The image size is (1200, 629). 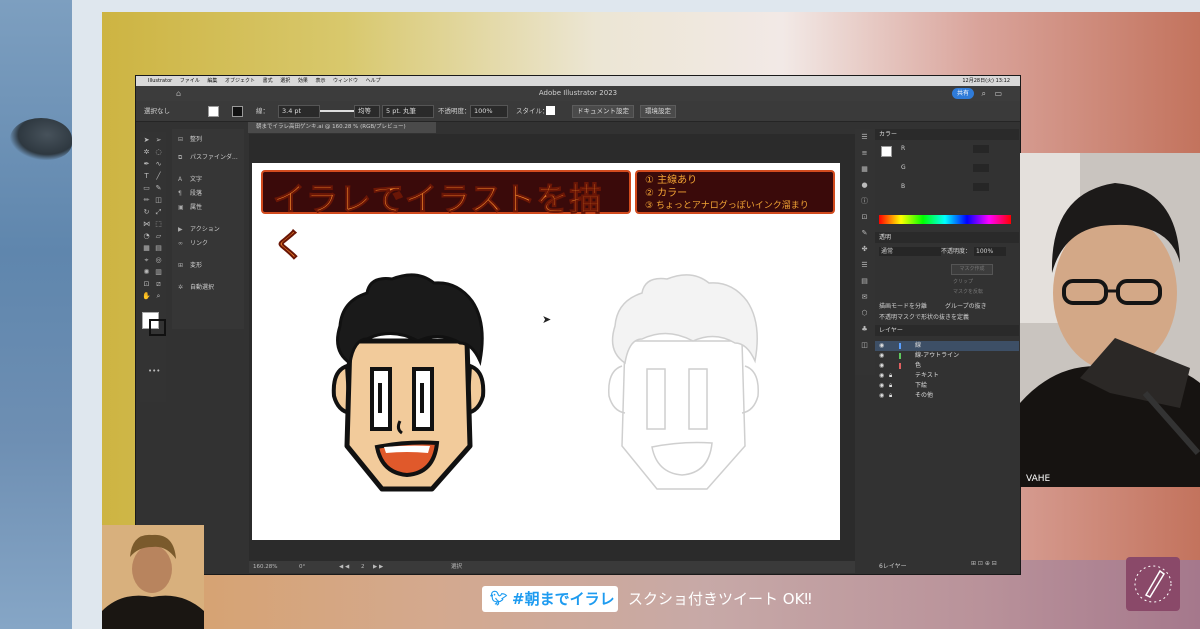 I want to click on clip-checkbox: クリップ, so click(x=963, y=281).